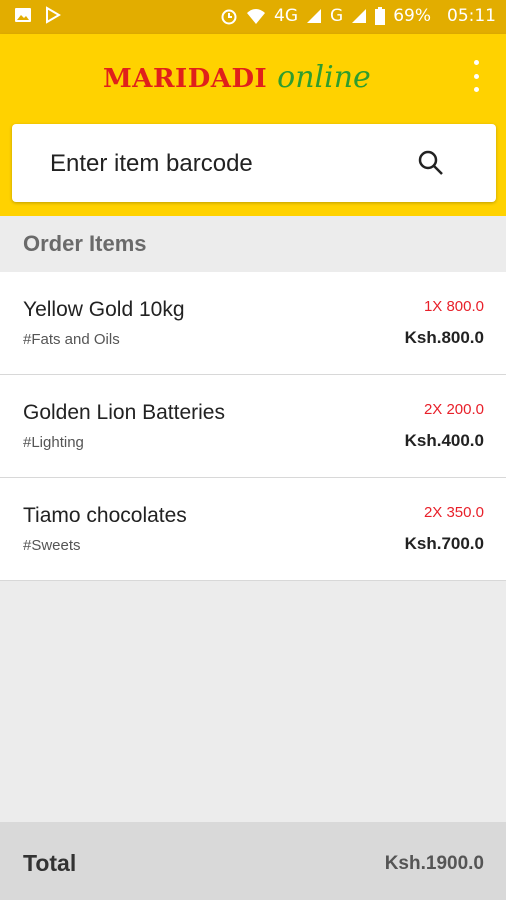 This screenshot has width=506, height=900. Describe the element at coordinates (453, 409) in the screenshot. I see `item-qty-price: 2X 200.0` at that location.